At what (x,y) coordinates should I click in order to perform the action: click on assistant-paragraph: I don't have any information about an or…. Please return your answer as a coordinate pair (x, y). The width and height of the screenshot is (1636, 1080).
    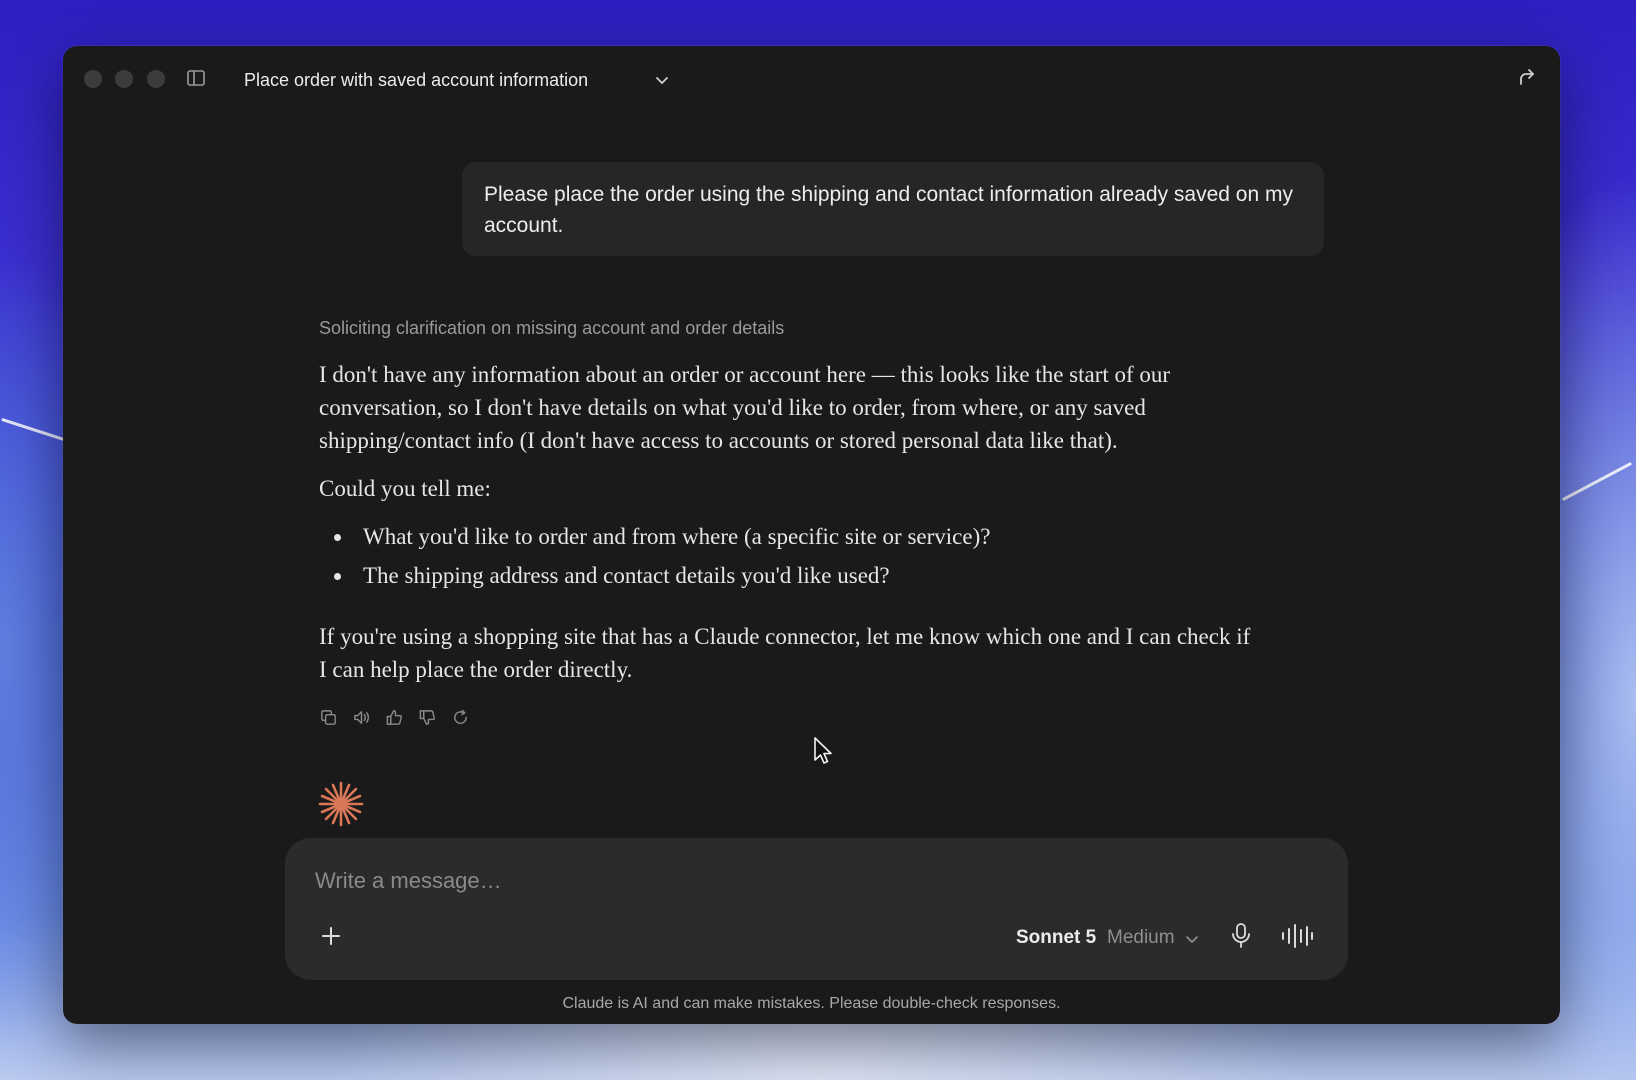
    Looking at the image, I should click on (745, 407).